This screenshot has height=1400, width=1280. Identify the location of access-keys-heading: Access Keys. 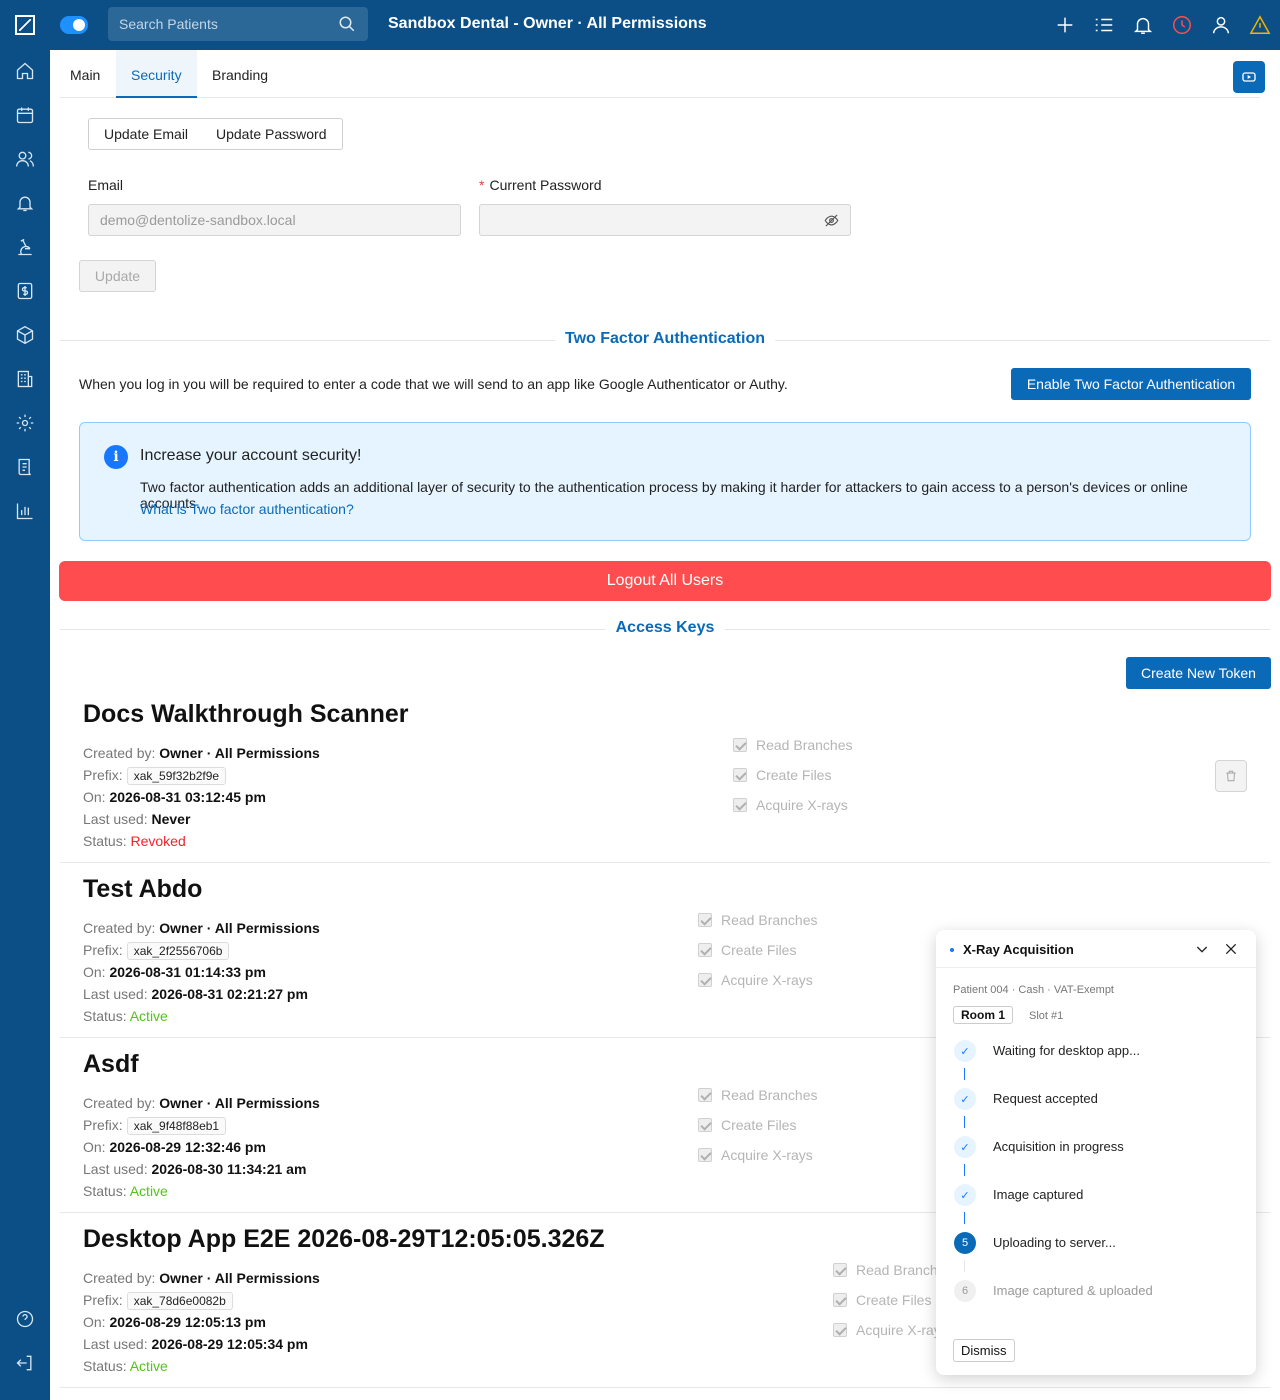
(665, 629).